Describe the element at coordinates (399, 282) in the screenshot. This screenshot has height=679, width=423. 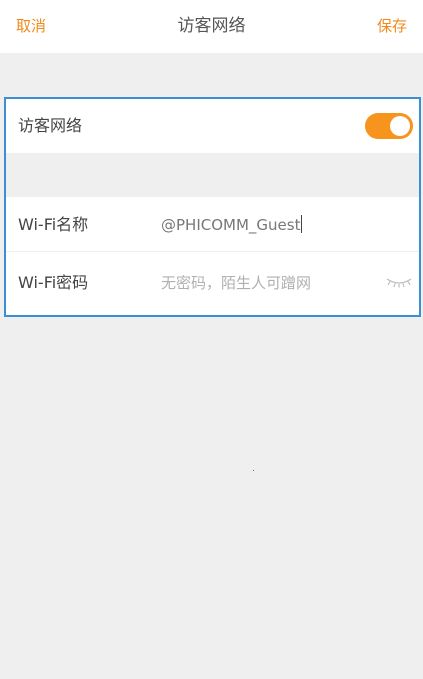
I see `eye-closed-icon` at that location.